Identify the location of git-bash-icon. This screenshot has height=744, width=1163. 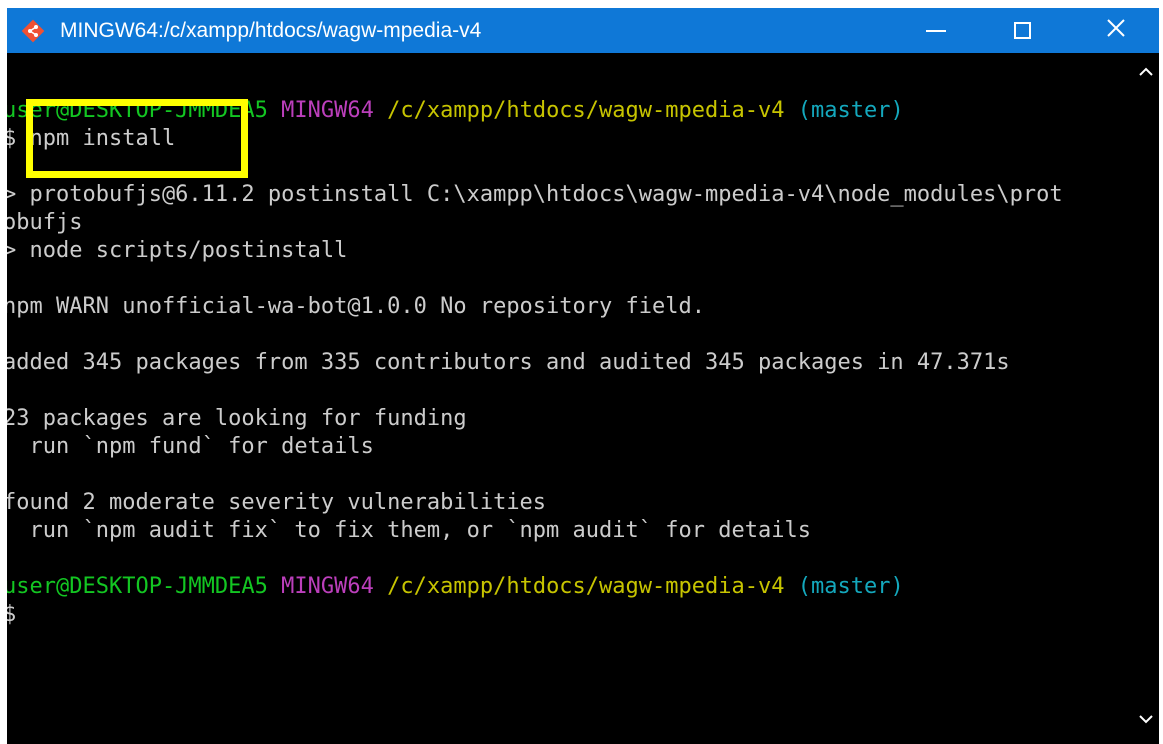
(33, 31).